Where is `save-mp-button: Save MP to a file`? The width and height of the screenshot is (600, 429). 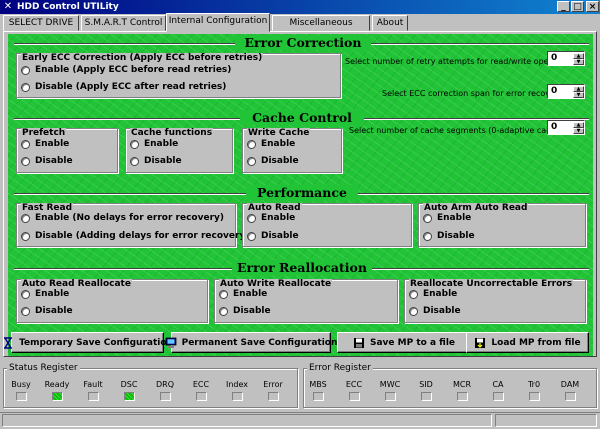 save-mp-button: Save MP to a file is located at coordinates (404, 342).